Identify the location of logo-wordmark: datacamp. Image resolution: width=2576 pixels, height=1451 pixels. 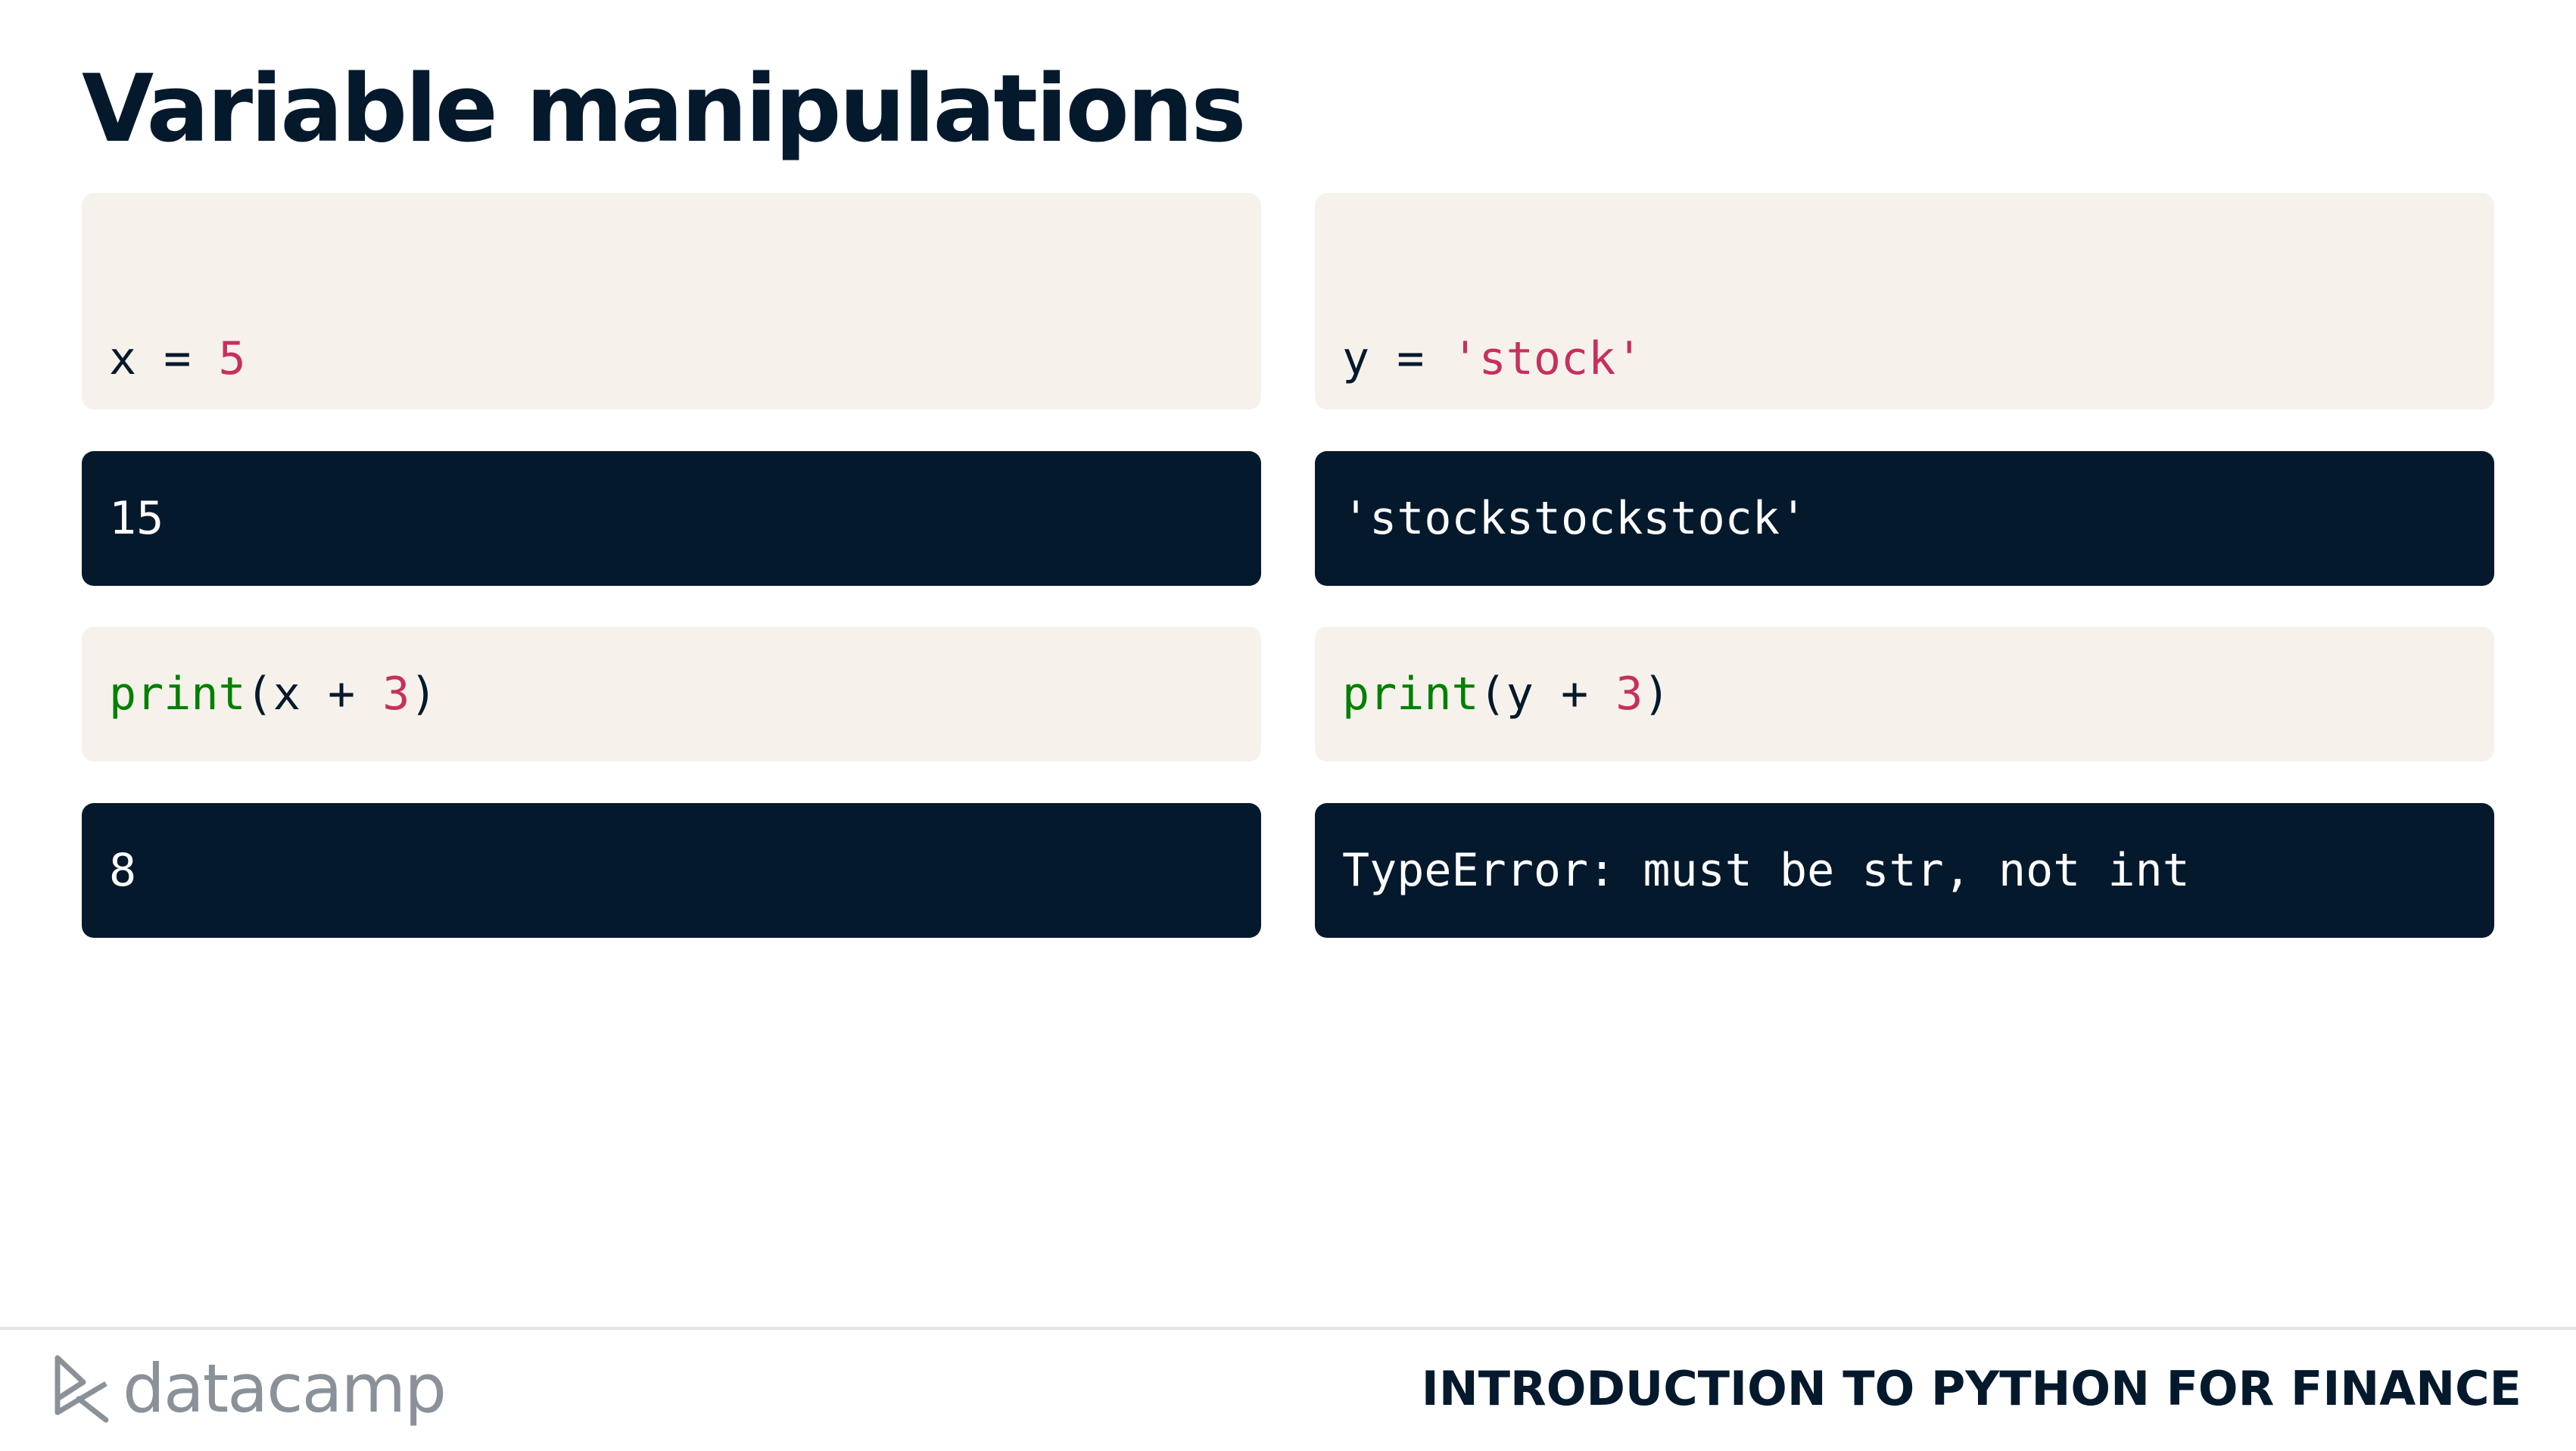
(285, 1389).